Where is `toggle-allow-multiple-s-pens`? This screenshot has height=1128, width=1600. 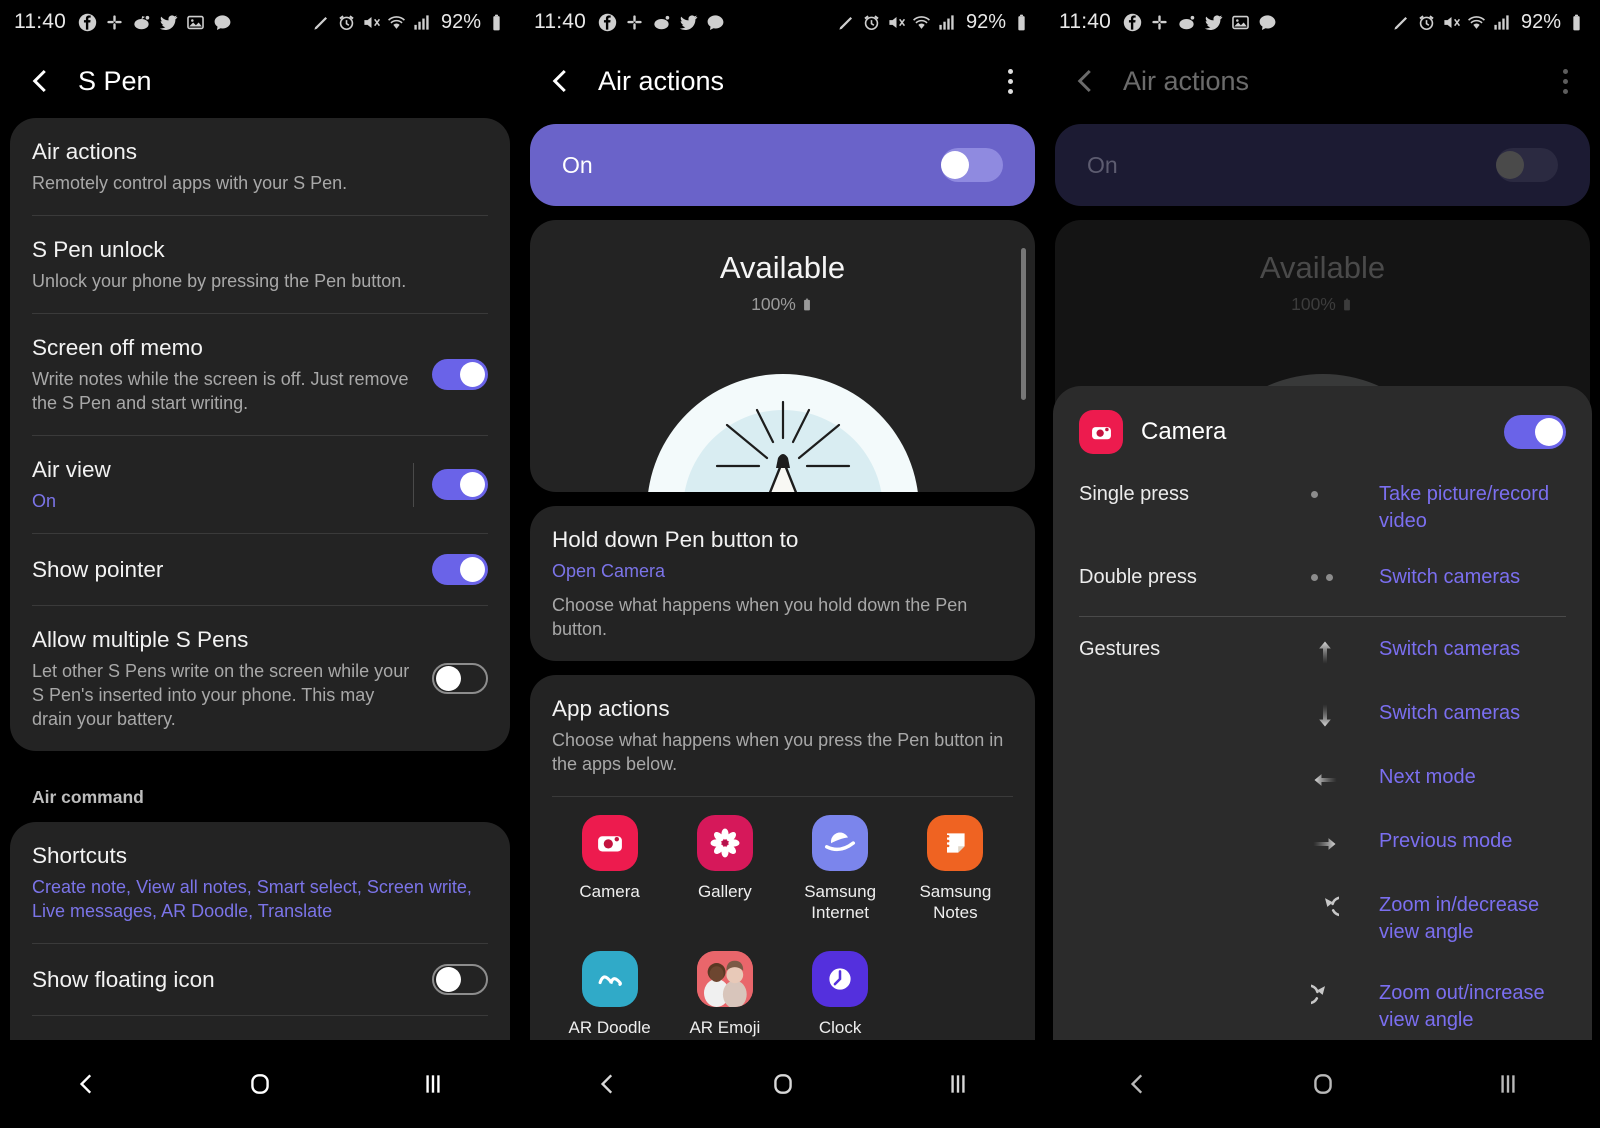
toggle-allow-multiple-s-pens is located at coordinates (460, 678).